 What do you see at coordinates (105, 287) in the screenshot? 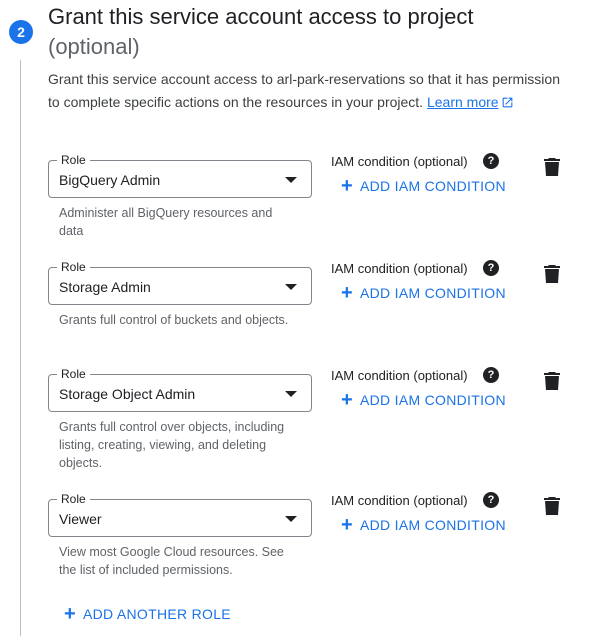
I see `role-value: Storage Admin` at bounding box center [105, 287].